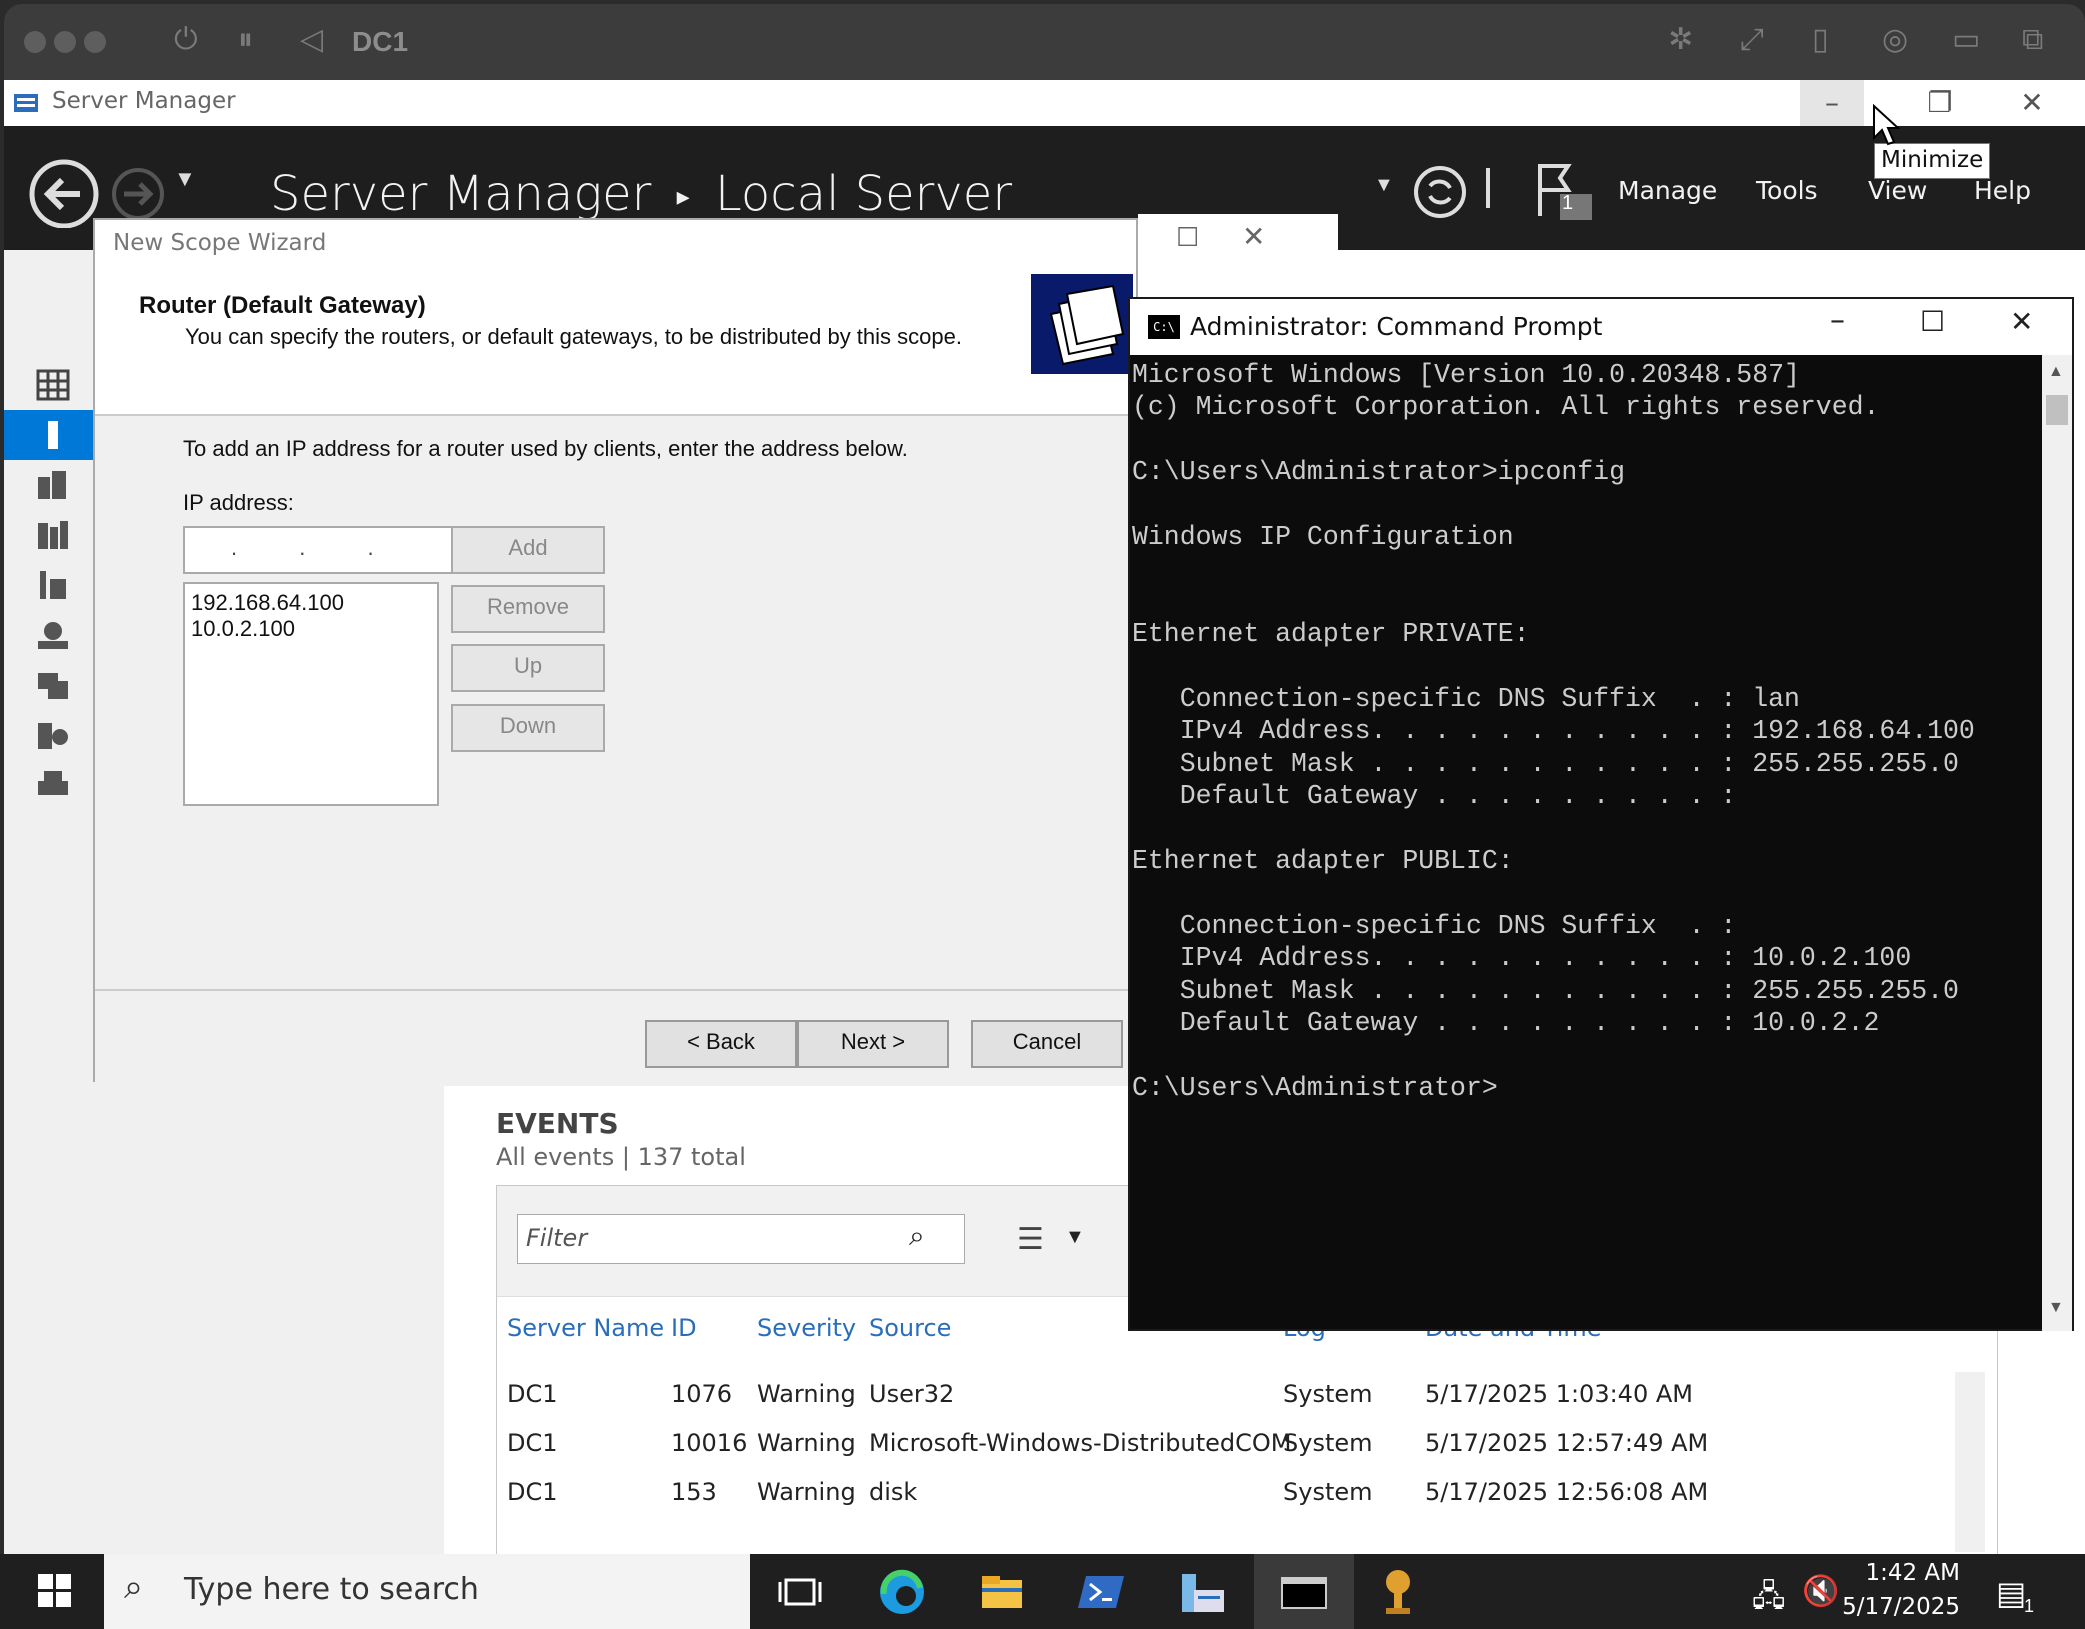 This screenshot has height=1629, width=2085. Describe the element at coordinates (1102, 1592) in the screenshot. I see `powershell-icon` at that location.